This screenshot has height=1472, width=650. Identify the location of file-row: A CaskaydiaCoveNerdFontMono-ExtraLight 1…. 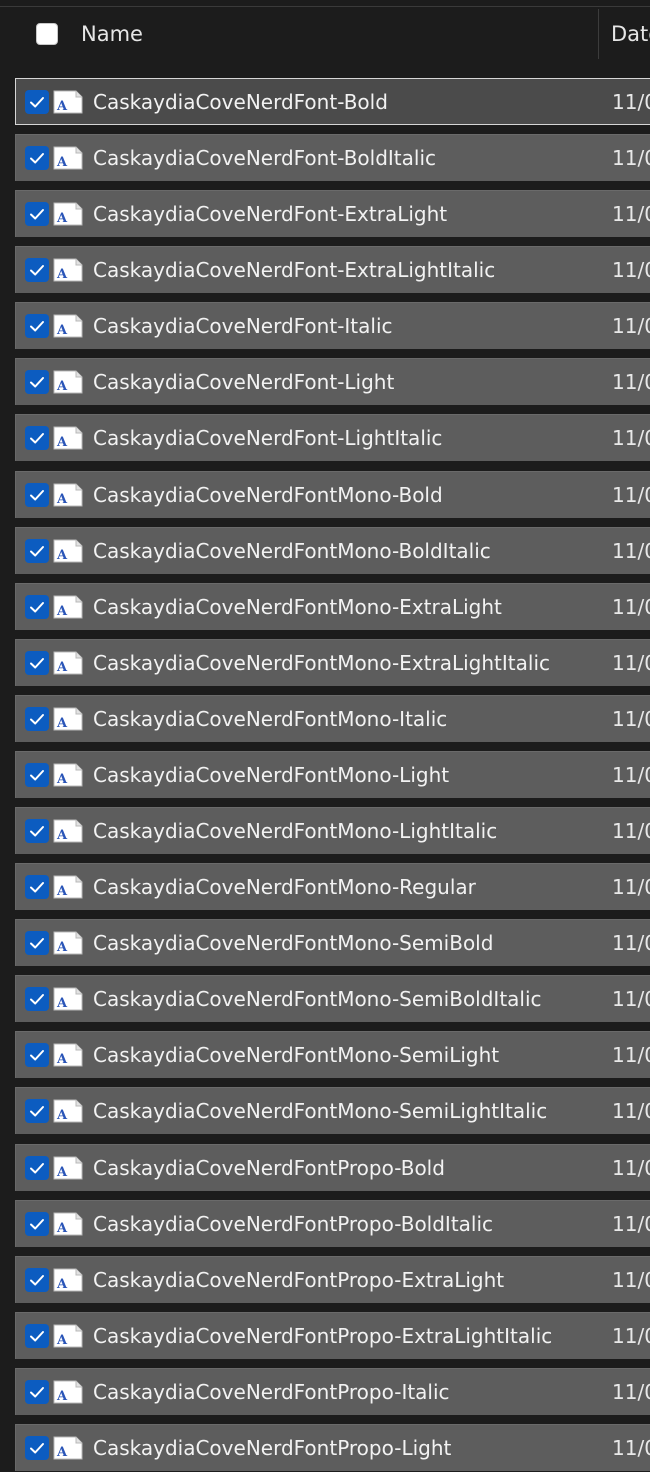
(332, 606).